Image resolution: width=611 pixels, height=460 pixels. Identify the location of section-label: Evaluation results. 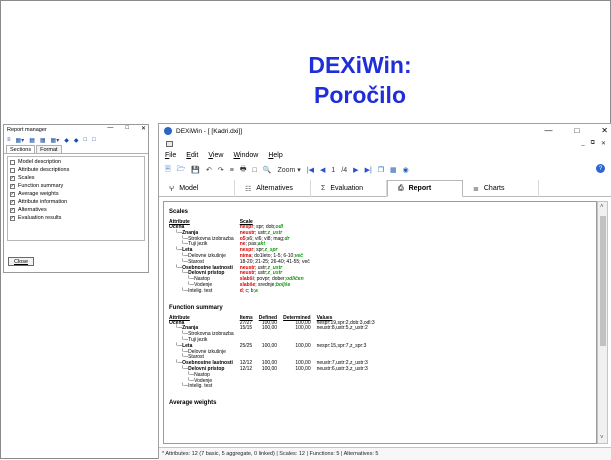
(40, 218).